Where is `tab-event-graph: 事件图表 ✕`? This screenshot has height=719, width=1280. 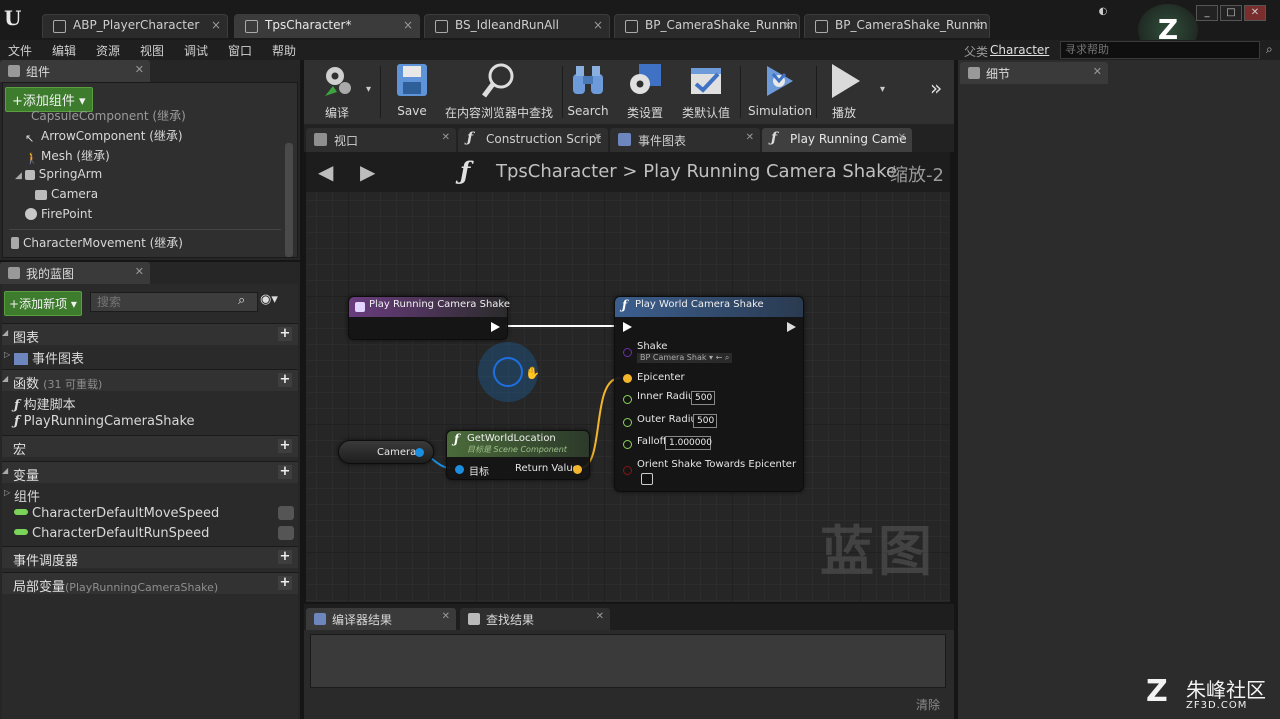
tab-event-graph: 事件图表 ✕ is located at coordinates (685, 140).